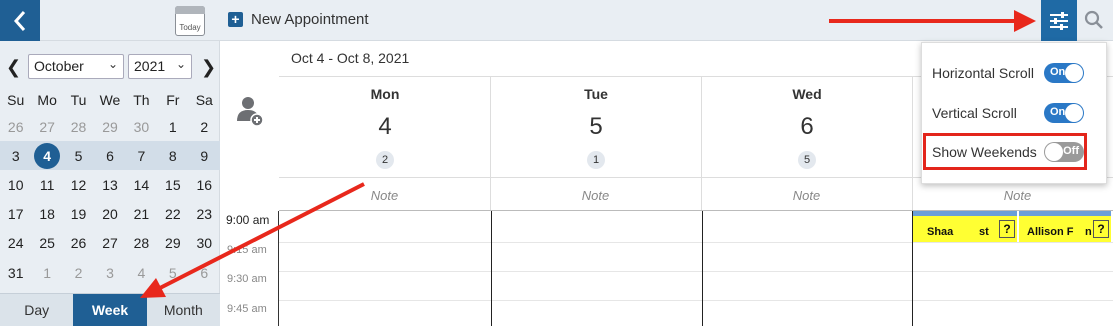  I want to click on horizontal-scroll-toggle: On, so click(1064, 73).